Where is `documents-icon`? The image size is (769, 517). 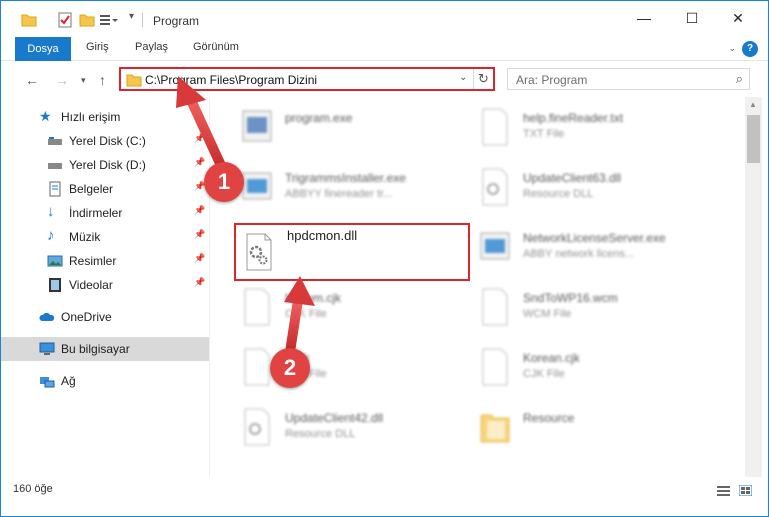
documents-icon is located at coordinates (55, 189).